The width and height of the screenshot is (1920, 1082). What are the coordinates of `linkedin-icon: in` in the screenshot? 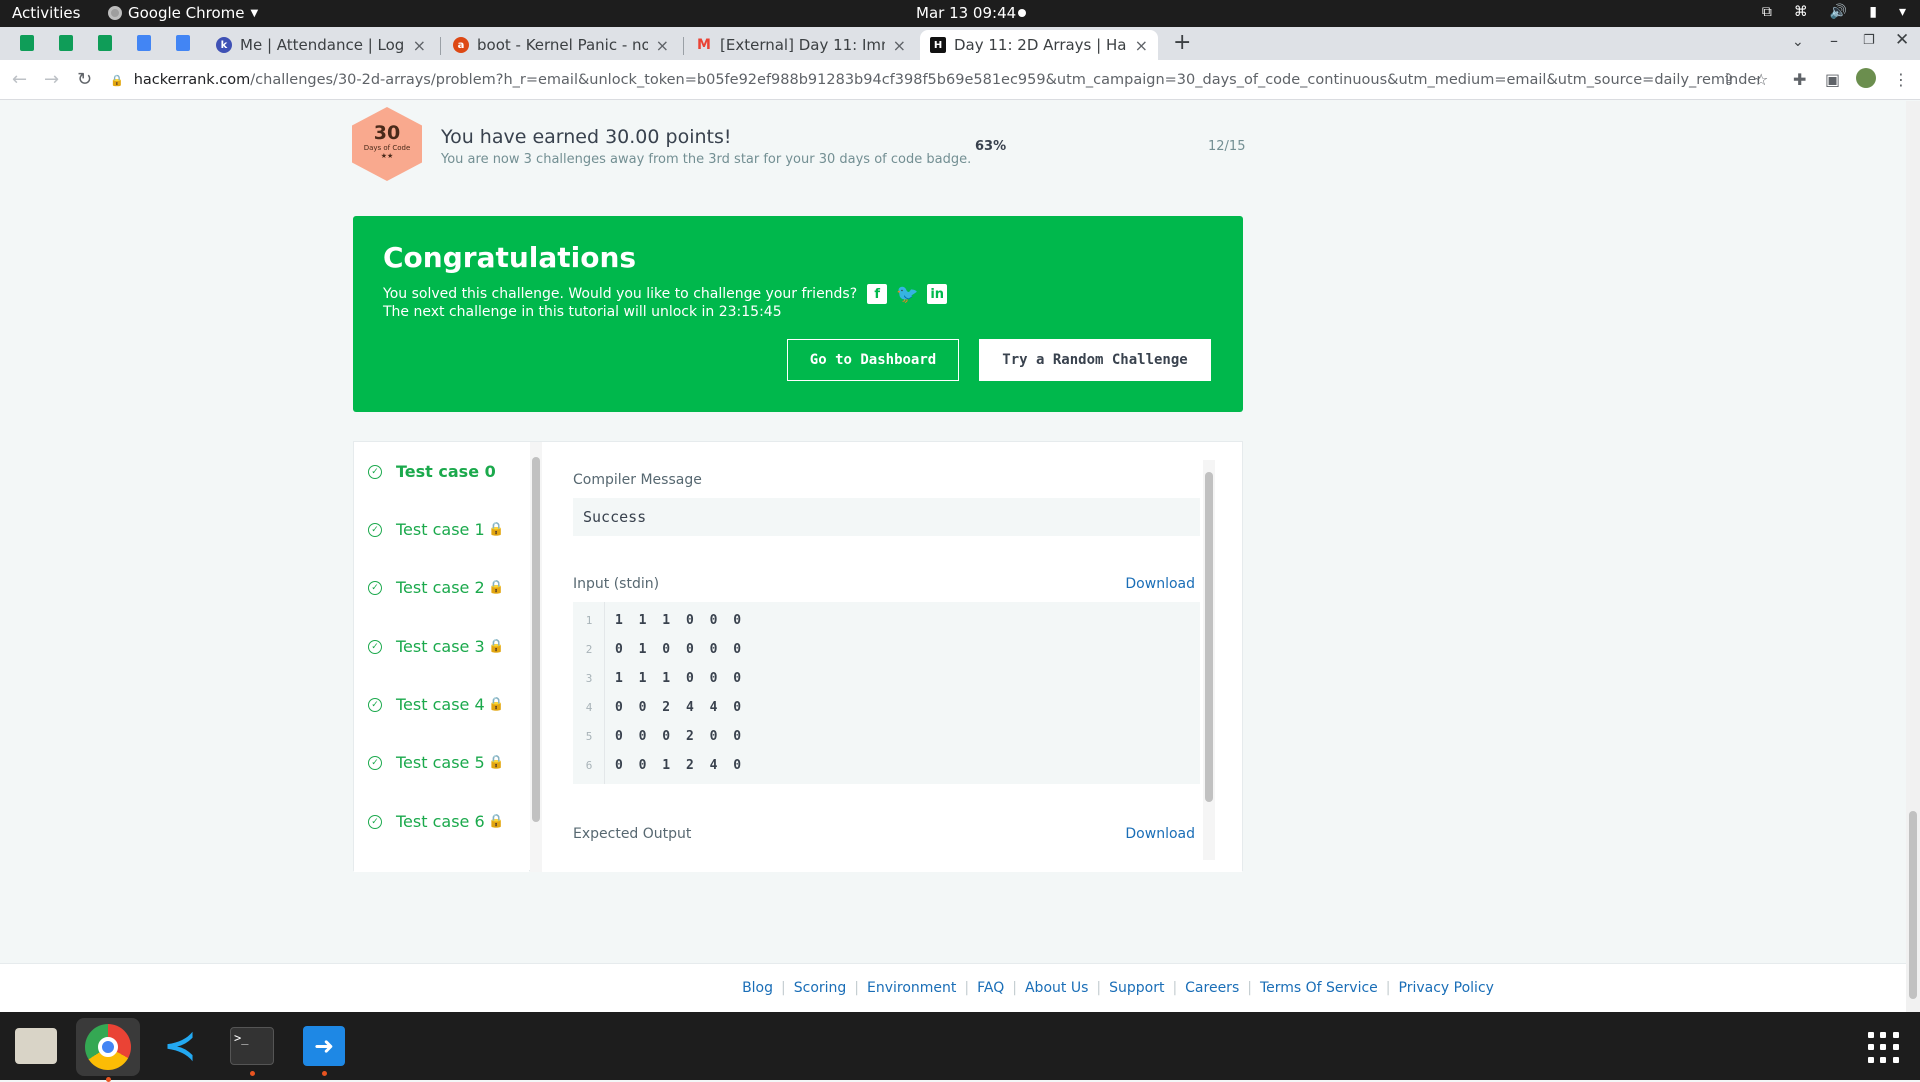 It's located at (937, 294).